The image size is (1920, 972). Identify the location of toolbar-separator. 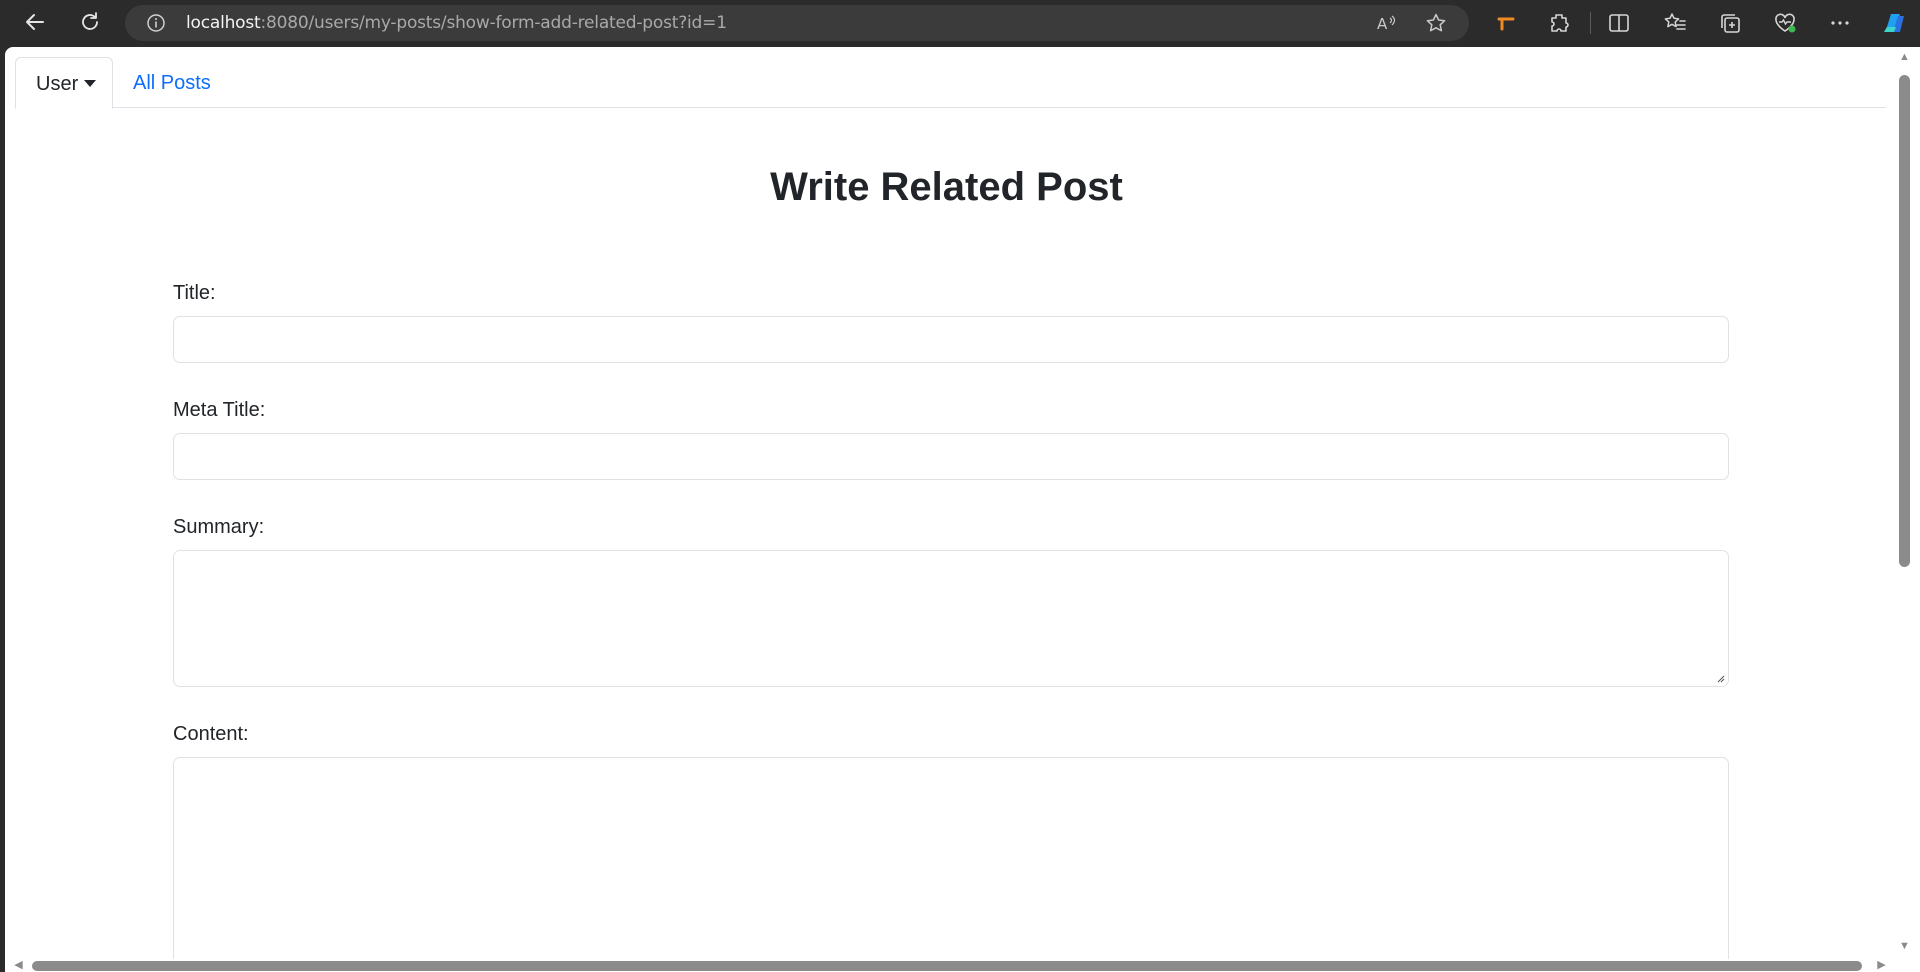
(1590, 23).